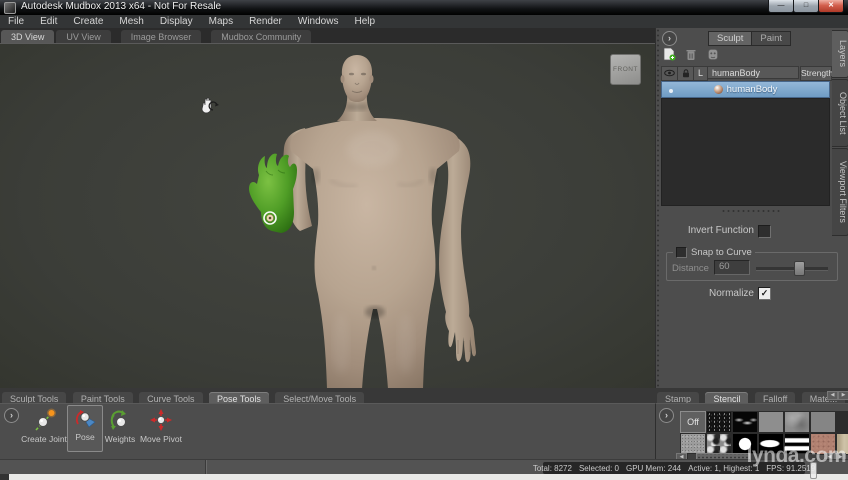  Describe the element at coordinates (693, 444) in the screenshot. I see `stencil-thumb-gray-noise` at that location.